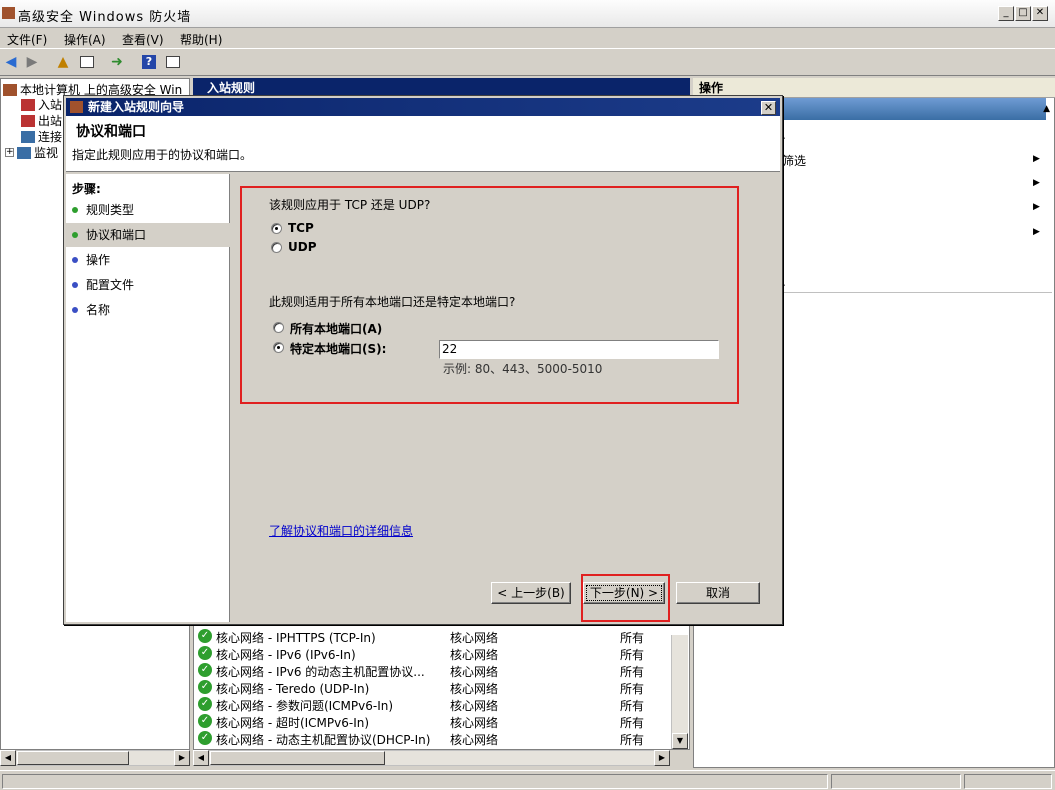 The image size is (1055, 790). I want to click on firewall-app-icon, so click(8, 13).